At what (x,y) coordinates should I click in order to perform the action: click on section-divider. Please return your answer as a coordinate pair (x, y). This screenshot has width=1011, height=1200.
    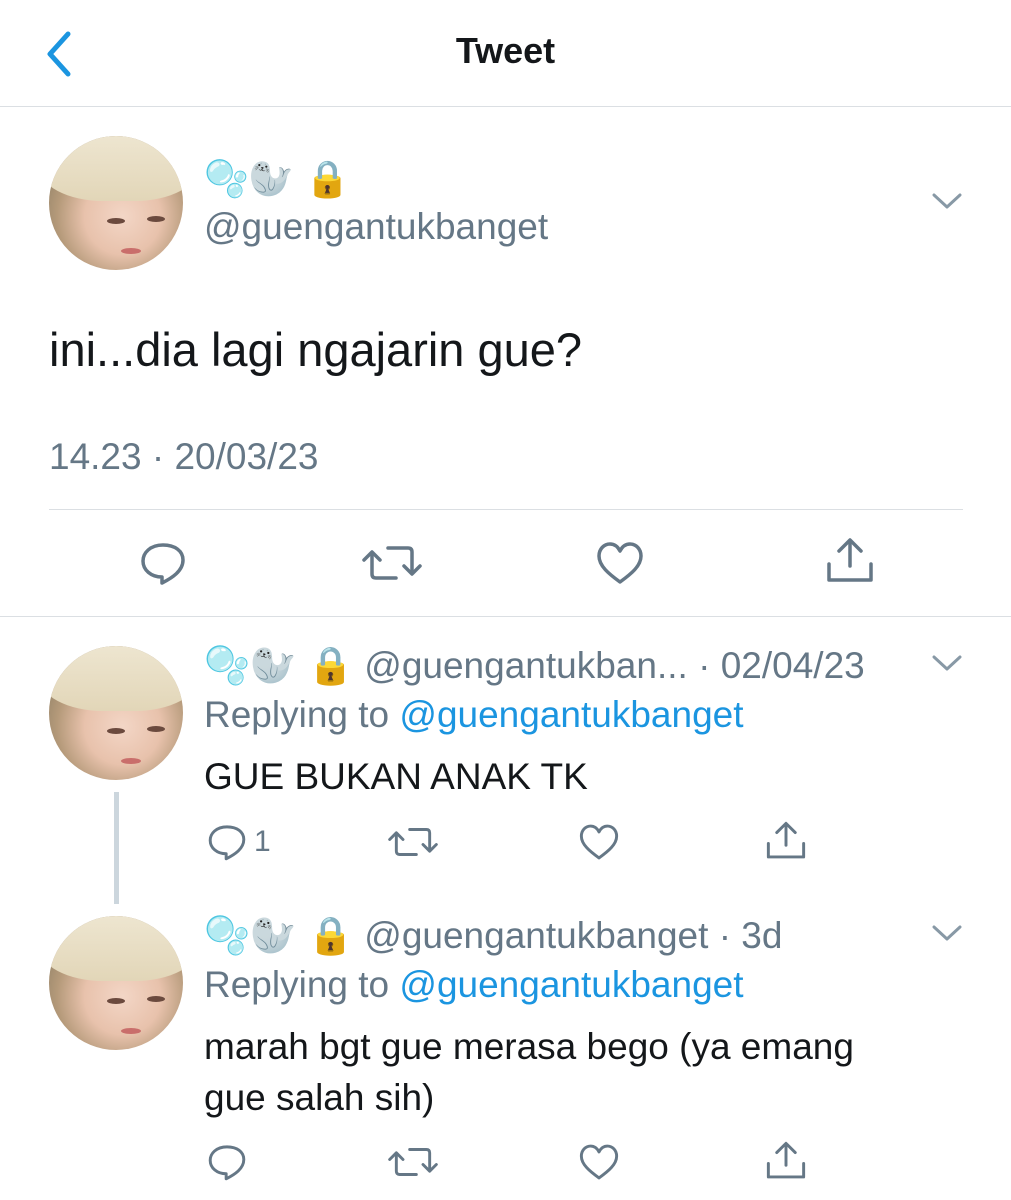
    Looking at the image, I should click on (505, 616).